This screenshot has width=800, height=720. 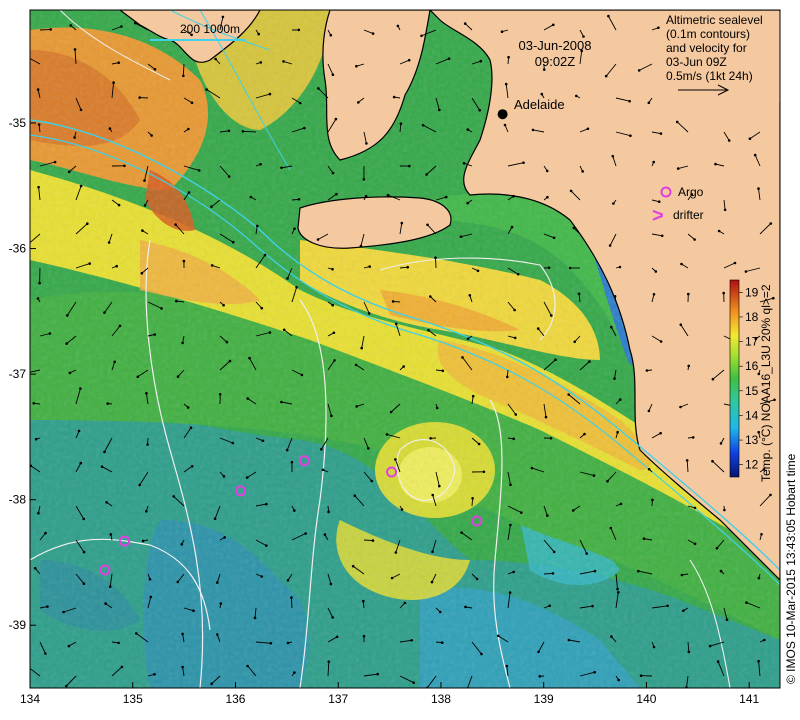 I want to click on drifter-legend-label: drifter, so click(x=688, y=215).